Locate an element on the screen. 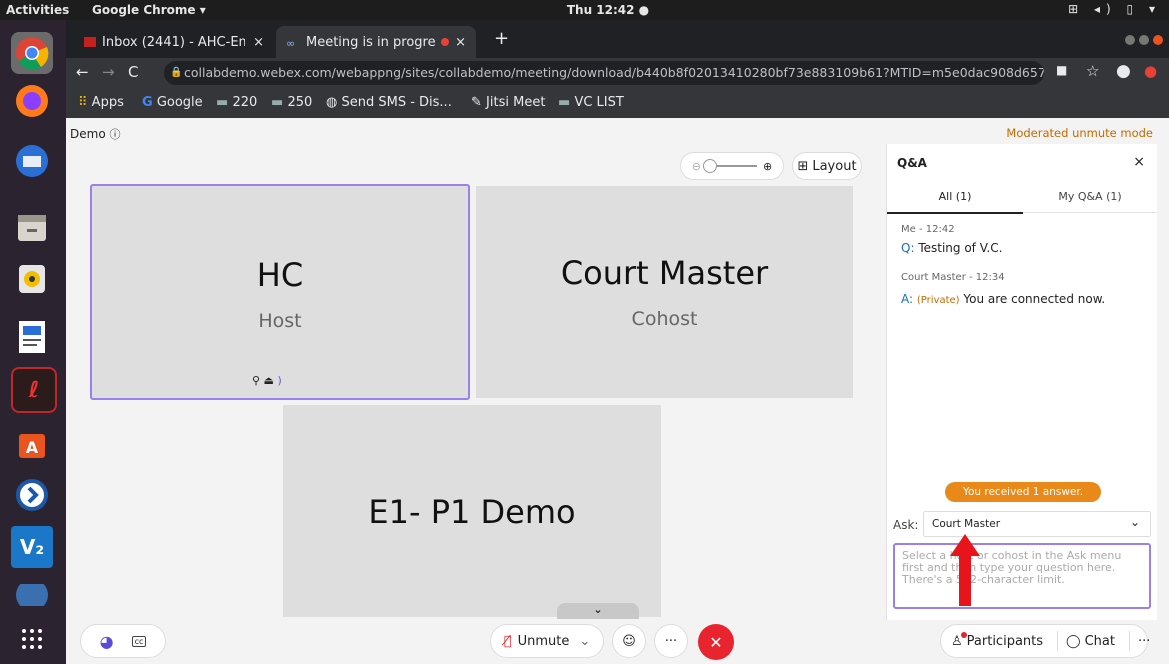 The height and width of the screenshot is (664, 1169). close-icon: ✕ is located at coordinates (716, 642).